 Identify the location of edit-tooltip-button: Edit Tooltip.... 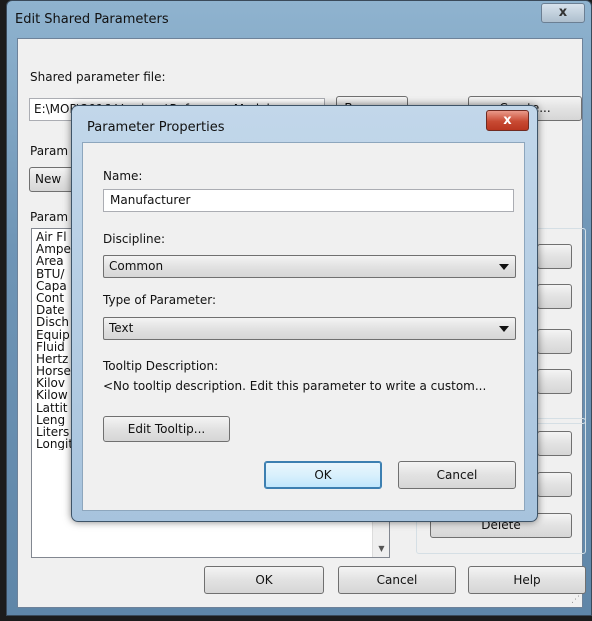
(166, 429).